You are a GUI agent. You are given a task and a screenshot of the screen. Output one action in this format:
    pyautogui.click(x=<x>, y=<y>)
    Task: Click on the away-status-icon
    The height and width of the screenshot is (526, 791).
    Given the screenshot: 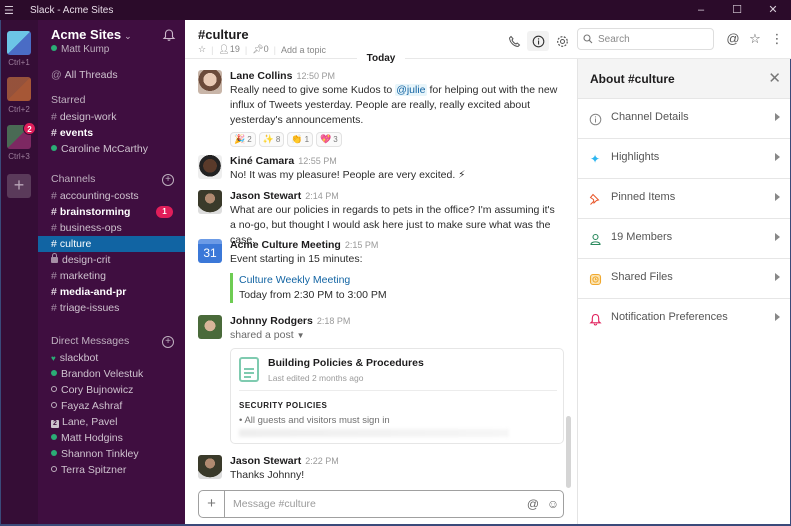 What is the action you would take?
    pyautogui.click(x=54, y=389)
    